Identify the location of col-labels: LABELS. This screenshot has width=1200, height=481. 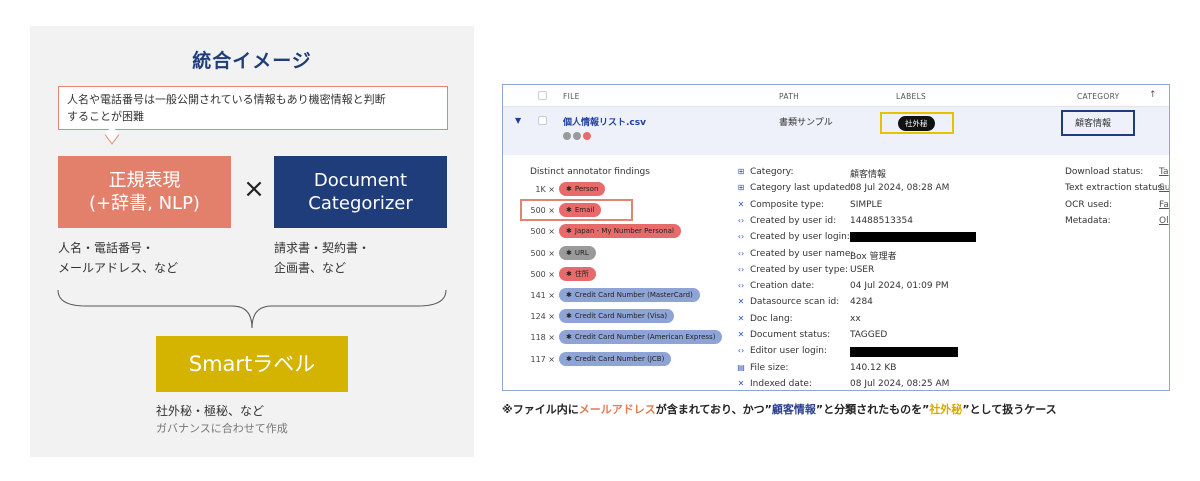
(911, 96).